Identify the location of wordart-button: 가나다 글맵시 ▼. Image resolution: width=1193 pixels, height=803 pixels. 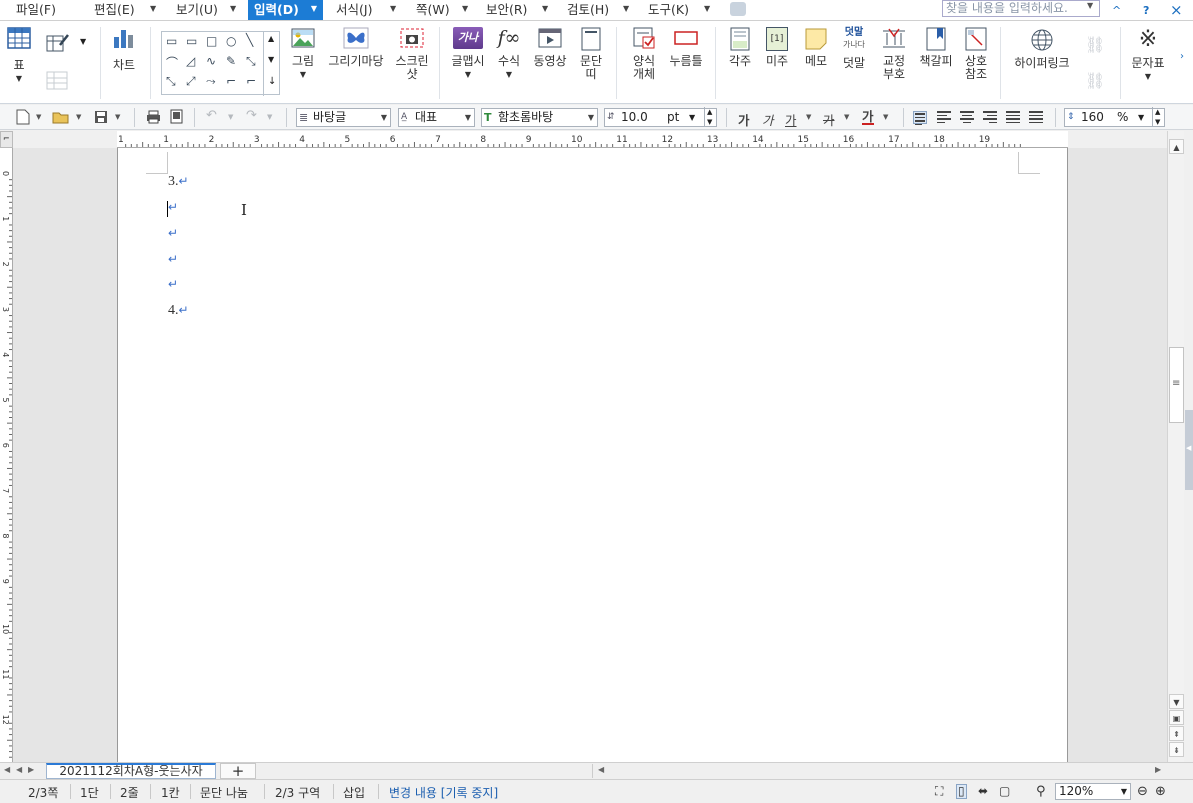
(468, 54).